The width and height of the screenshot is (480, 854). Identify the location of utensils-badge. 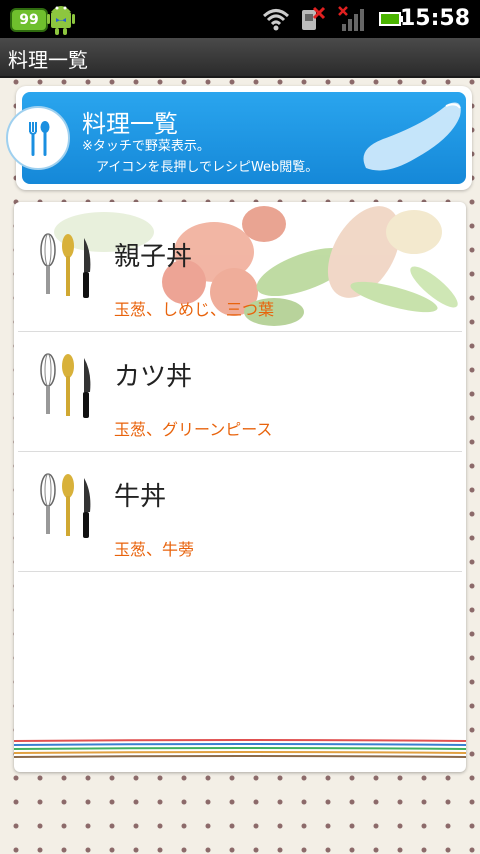
(38, 138).